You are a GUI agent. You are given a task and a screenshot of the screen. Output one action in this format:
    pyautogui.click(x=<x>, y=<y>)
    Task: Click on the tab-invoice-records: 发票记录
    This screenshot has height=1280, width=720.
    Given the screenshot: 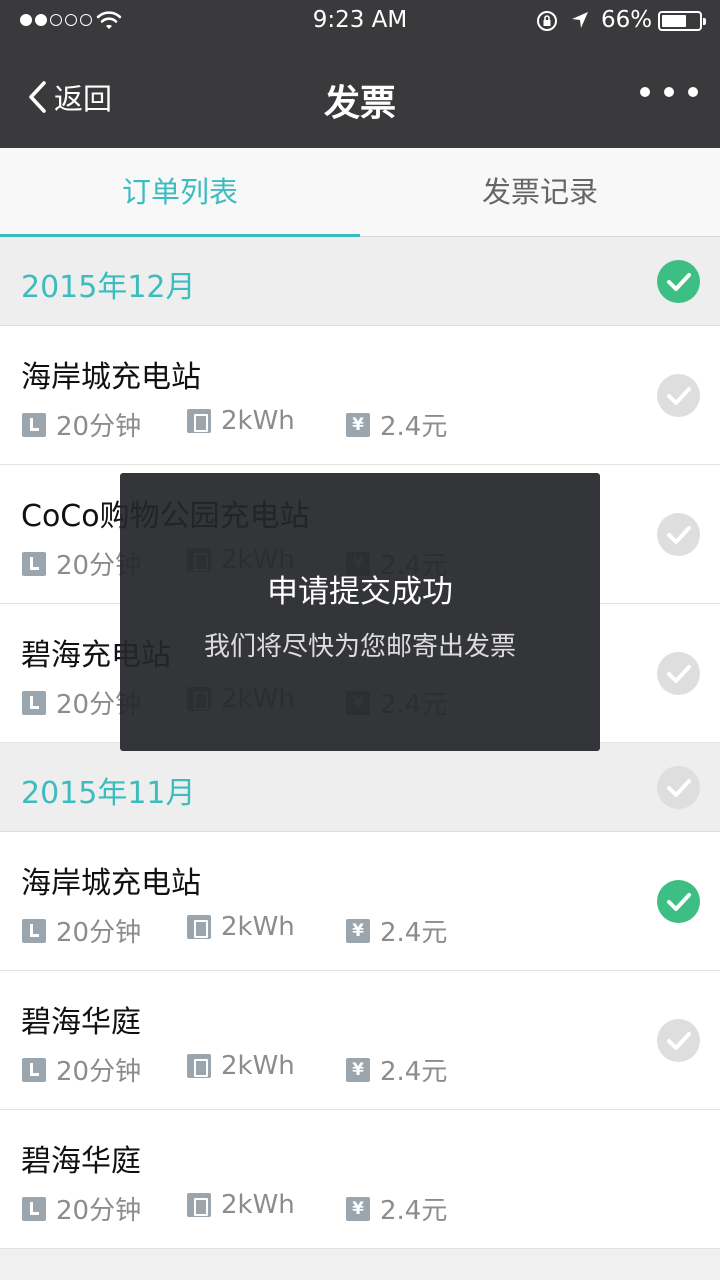 What is the action you would take?
    pyautogui.click(x=540, y=192)
    